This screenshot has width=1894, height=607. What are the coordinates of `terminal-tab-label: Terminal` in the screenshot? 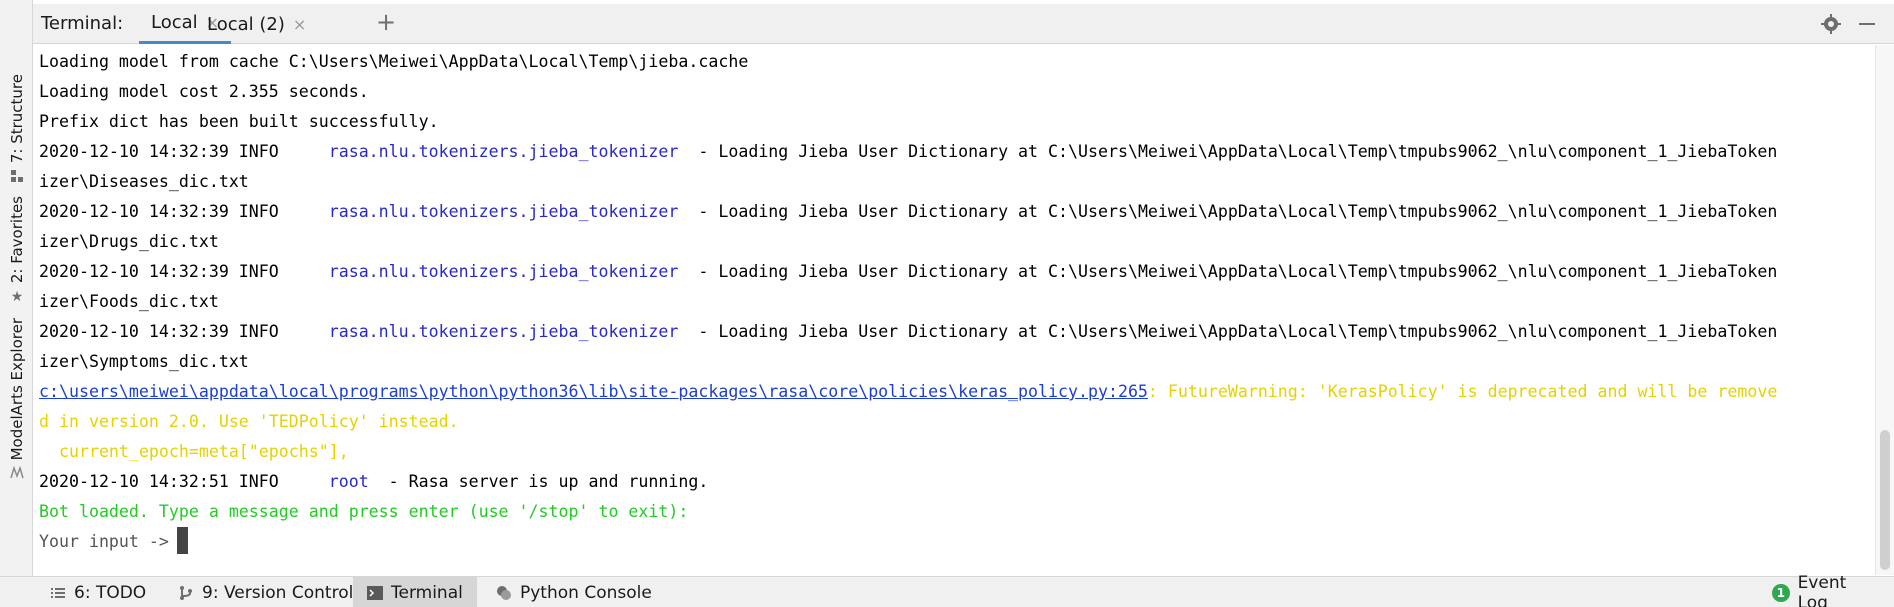 It's located at (427, 592).